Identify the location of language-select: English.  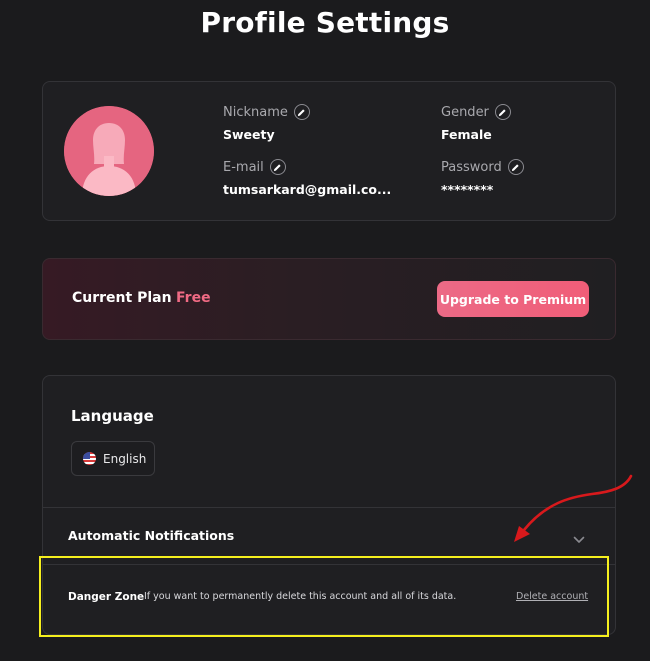
(113, 458).